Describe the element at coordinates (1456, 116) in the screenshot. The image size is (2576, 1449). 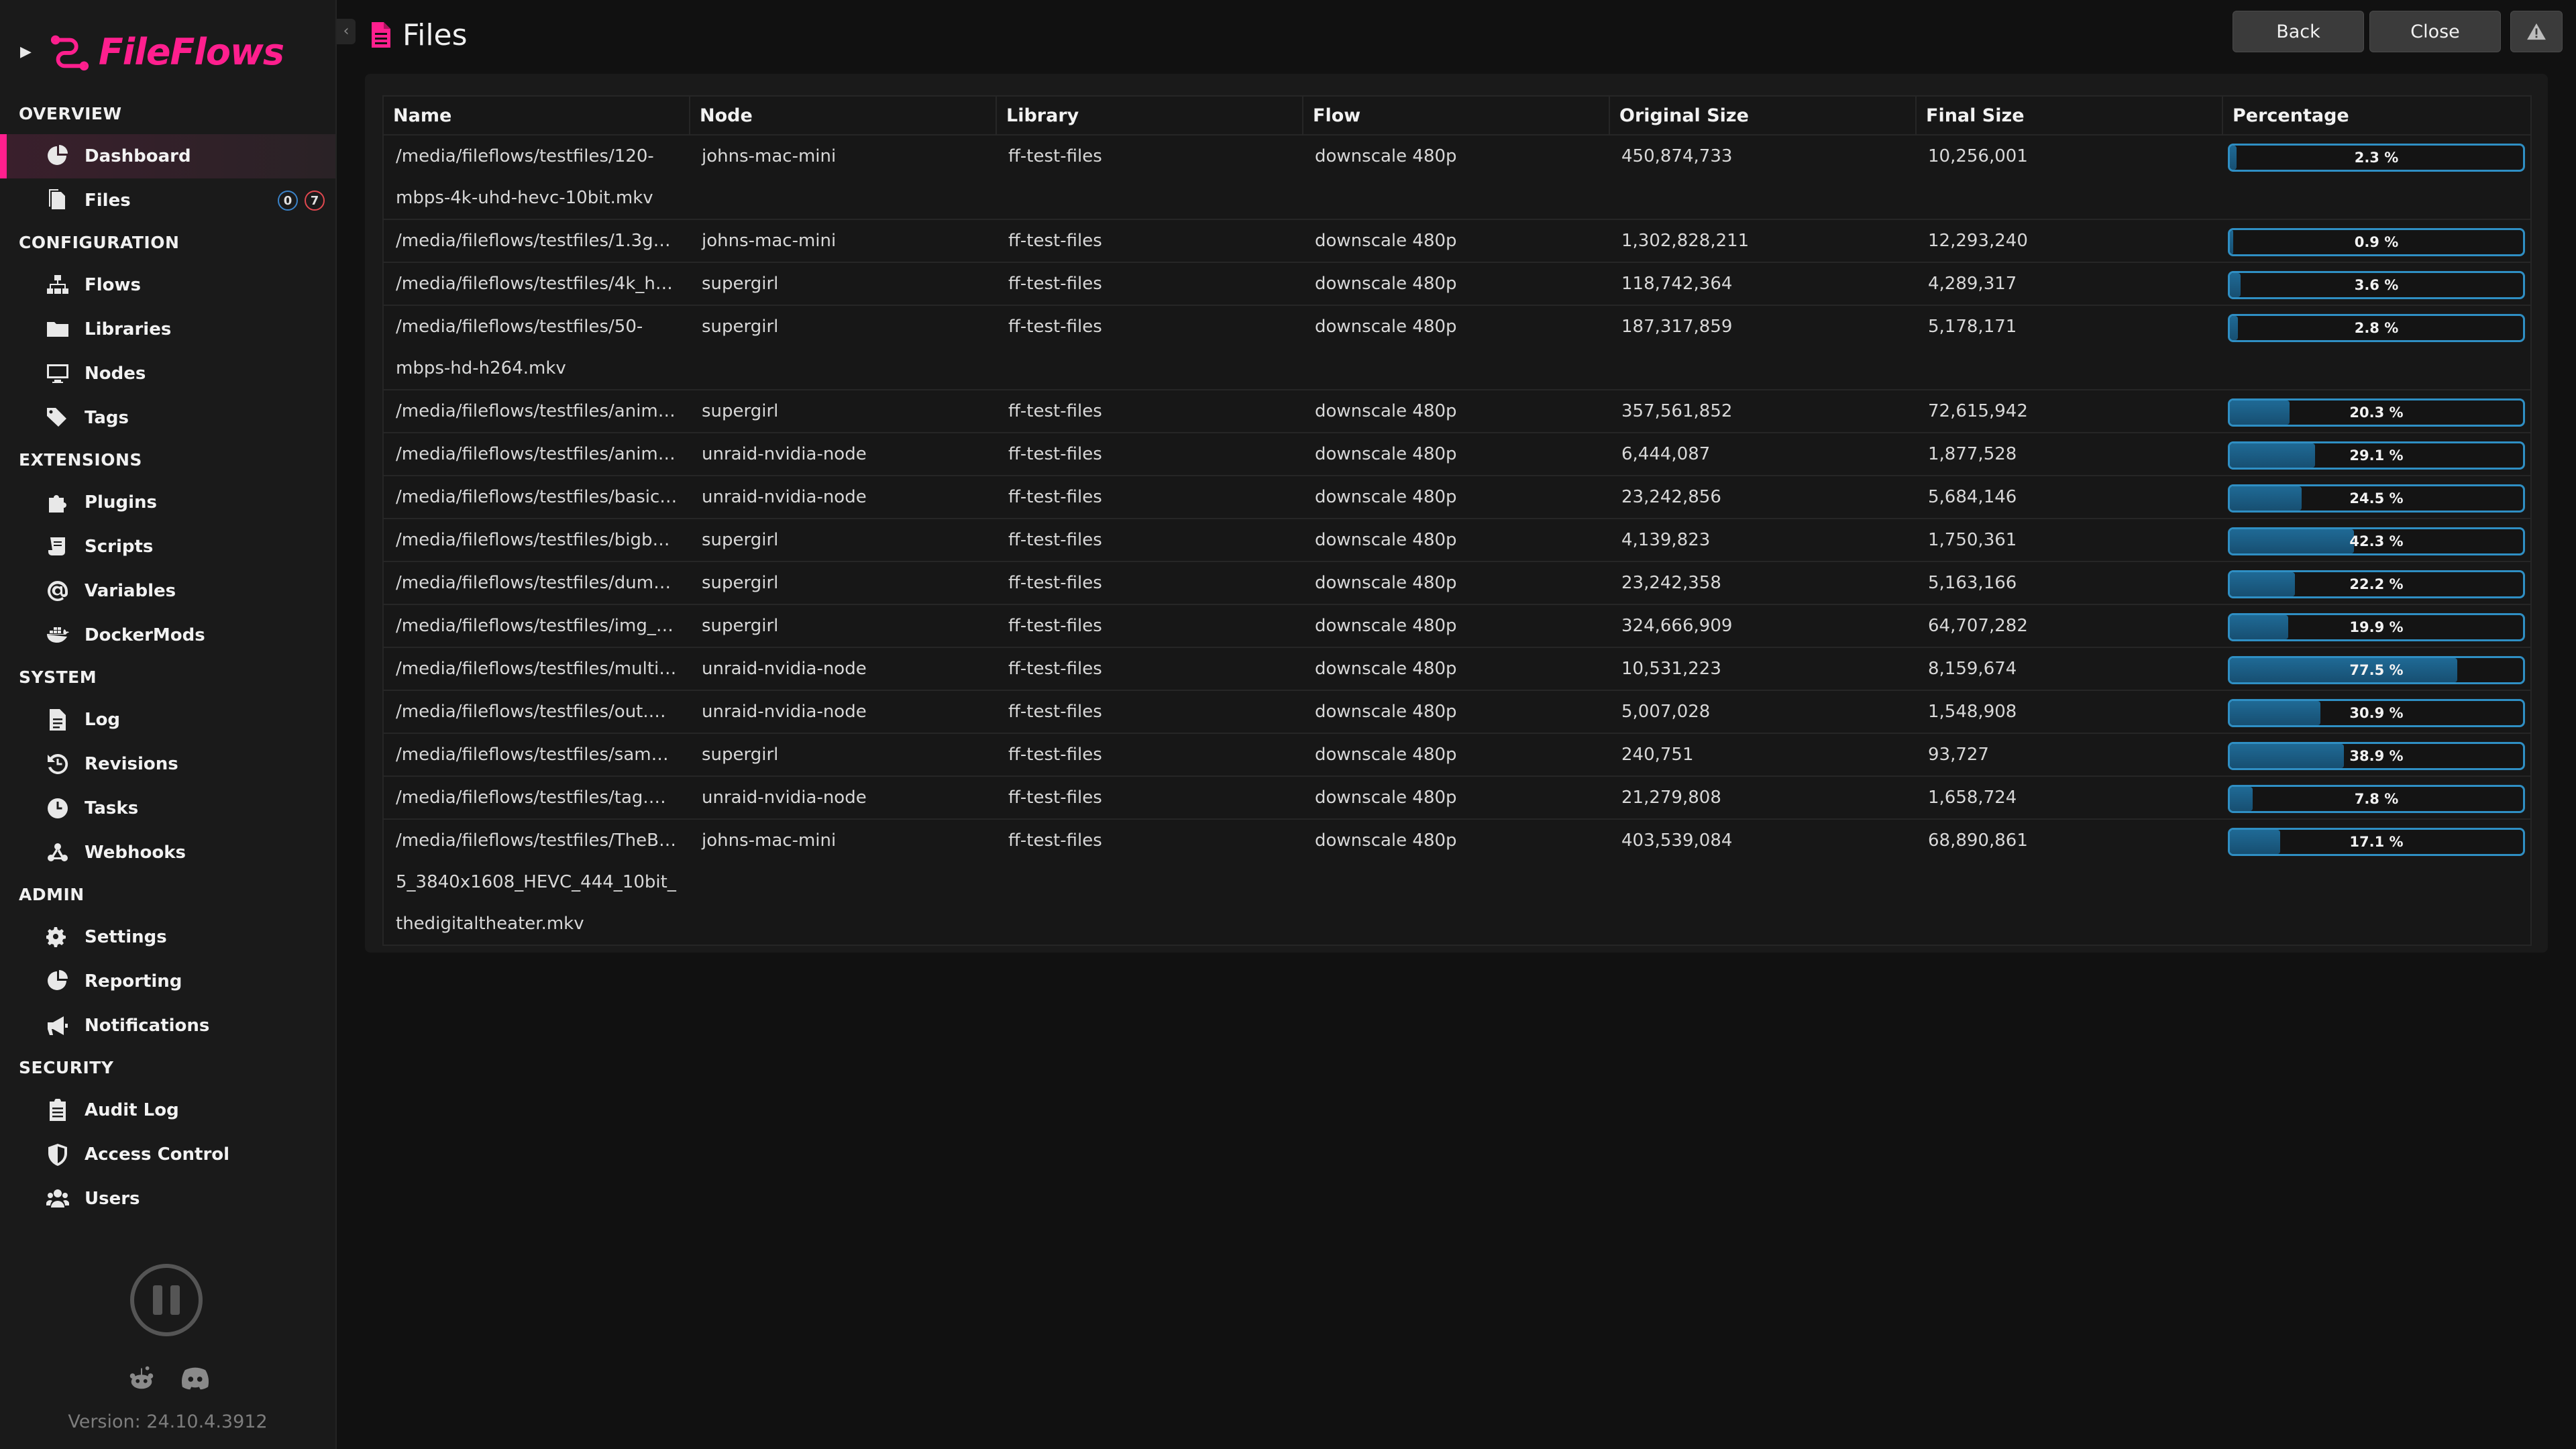
I see `column-header-flow: Flow` at that location.